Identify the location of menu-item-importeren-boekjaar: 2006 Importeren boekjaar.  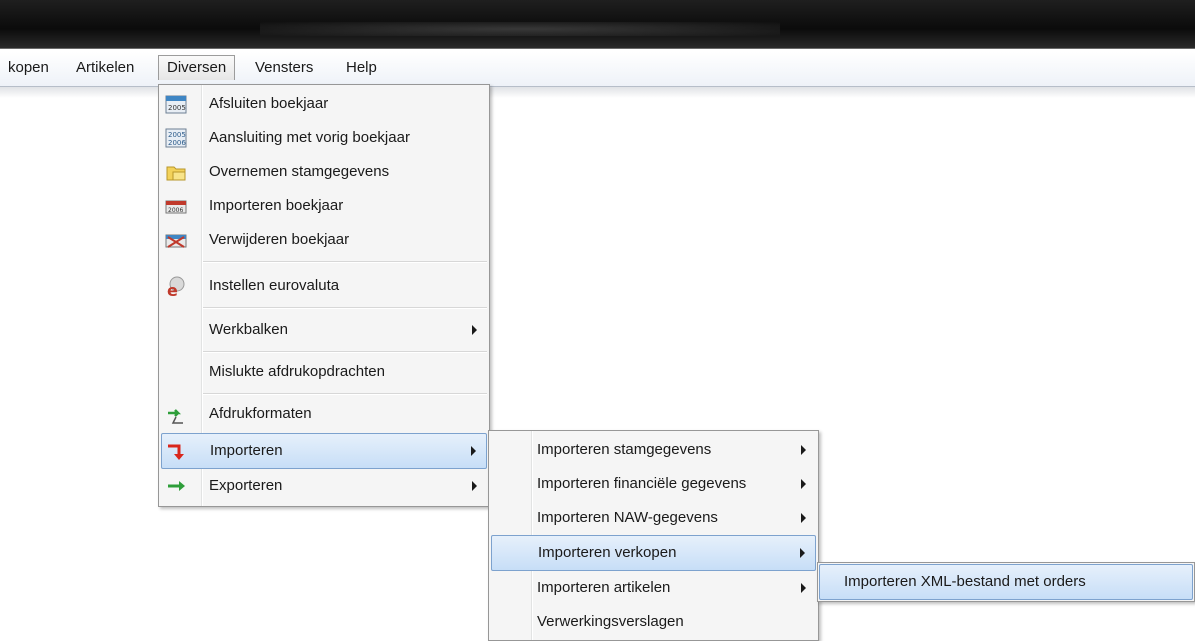
(324, 206).